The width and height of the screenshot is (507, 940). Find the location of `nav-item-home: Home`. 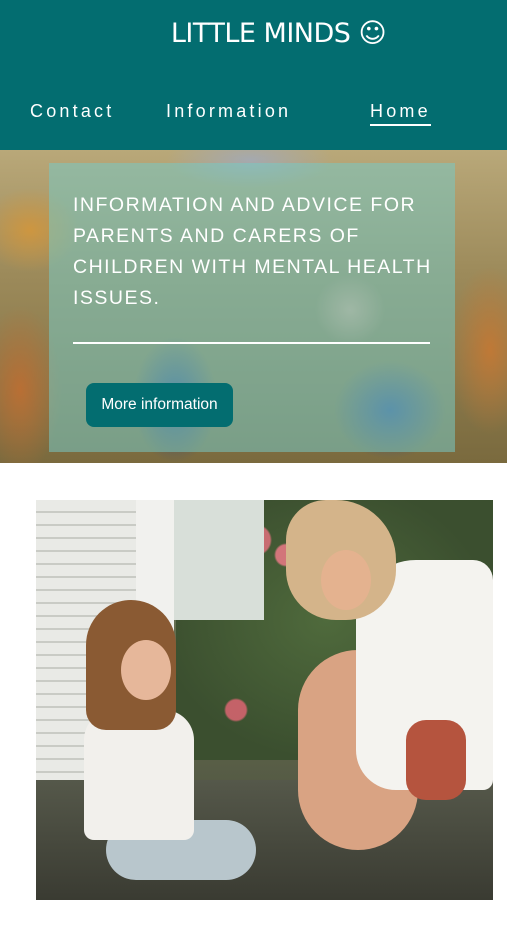

nav-item-home: Home is located at coordinates (400, 113).